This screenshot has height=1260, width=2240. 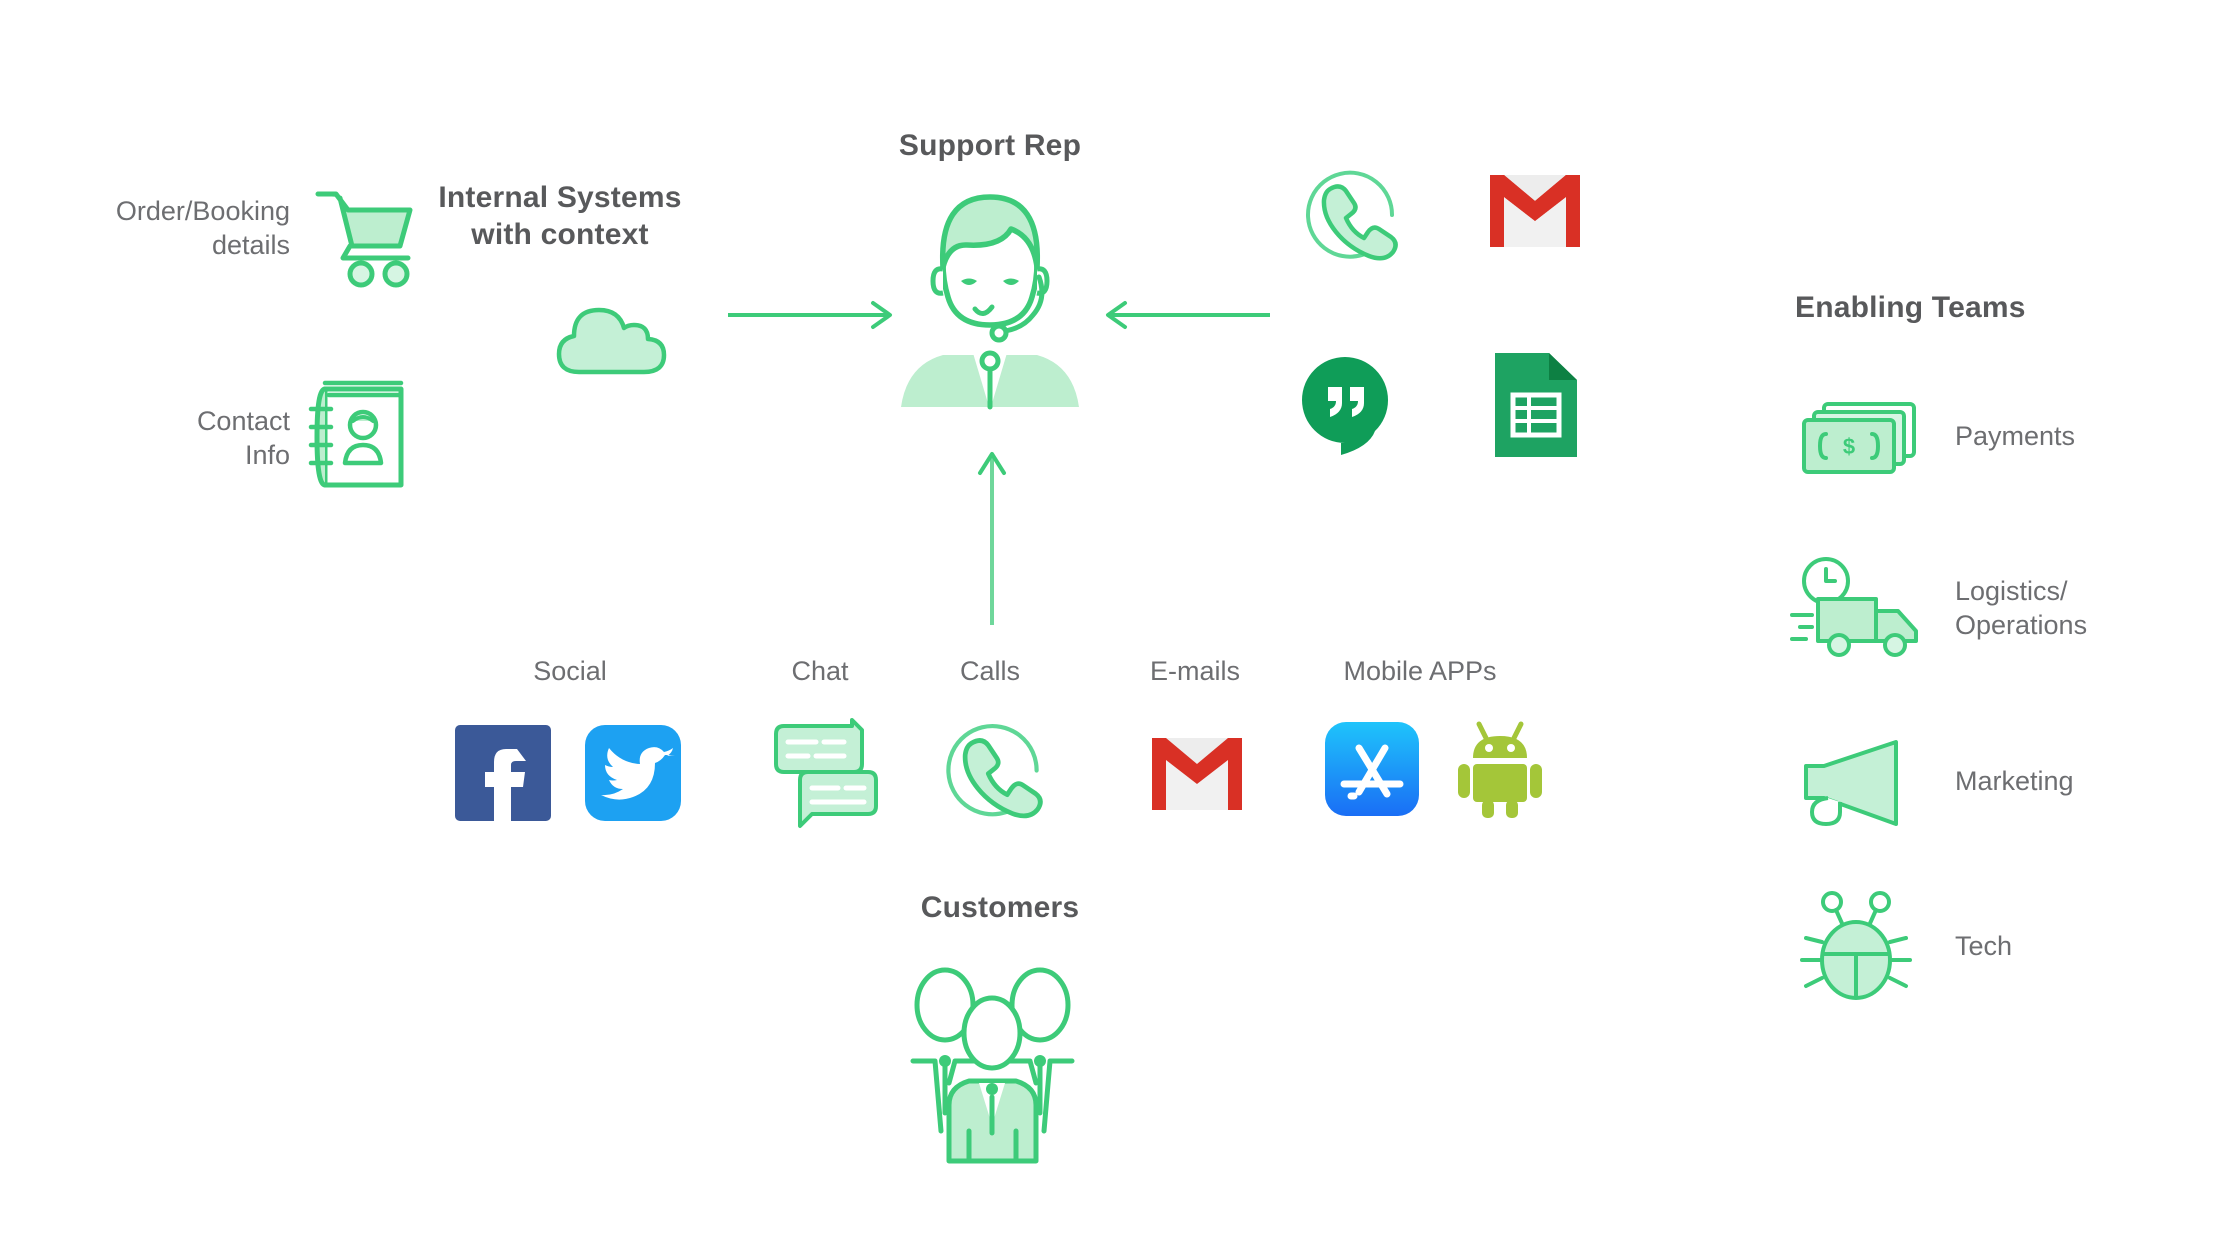 What do you see at coordinates (1345, 405) in the screenshot?
I see `hangouts-icon` at bounding box center [1345, 405].